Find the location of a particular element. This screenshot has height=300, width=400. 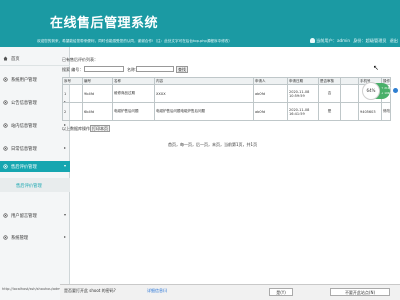

col-header: 序号 is located at coordinates (72, 81).